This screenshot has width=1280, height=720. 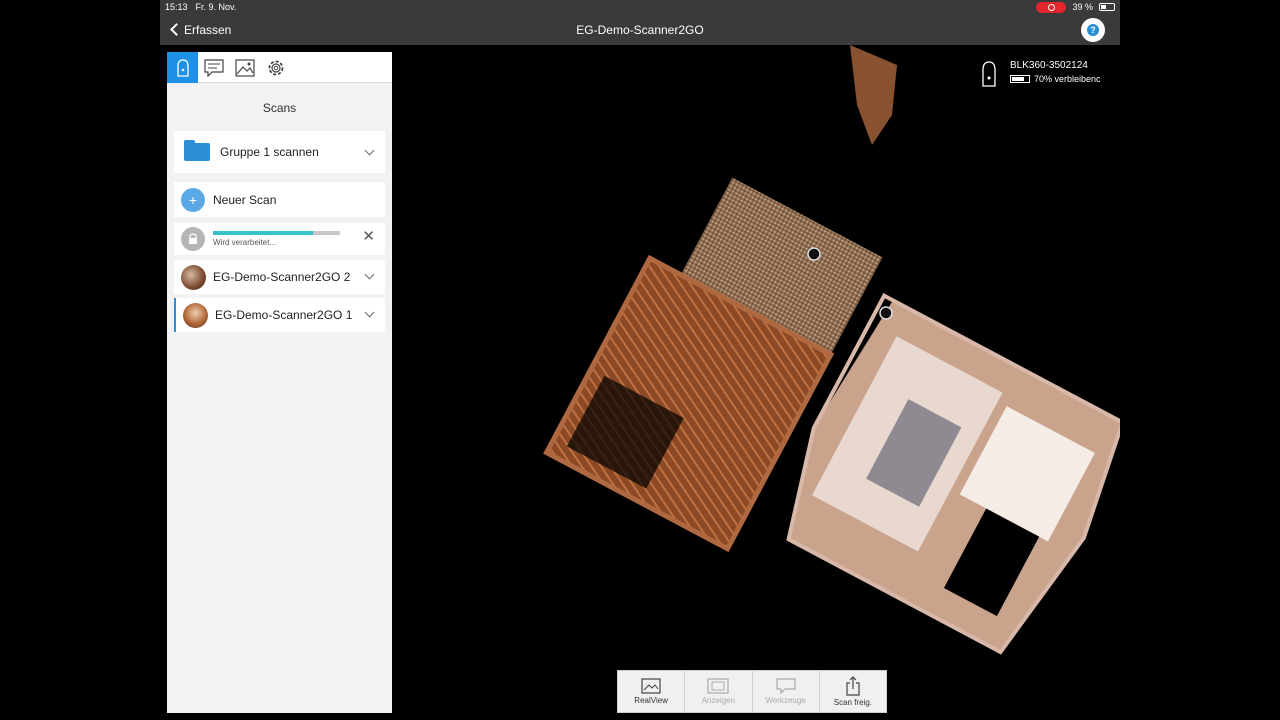 I want to click on screen-recording-indicator, so click(x=1051, y=7).